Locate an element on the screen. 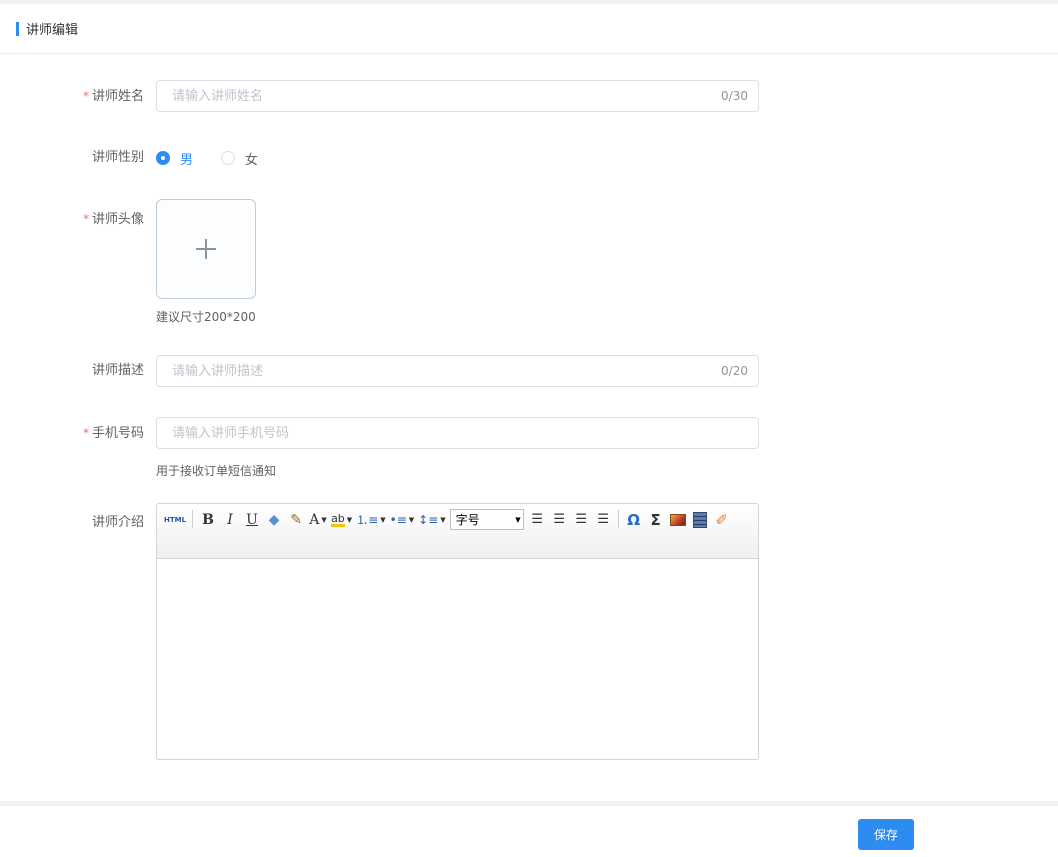 This screenshot has height=857, width=1058. avatar-size-hint: 建议尺寸200*200 is located at coordinates (206, 317).